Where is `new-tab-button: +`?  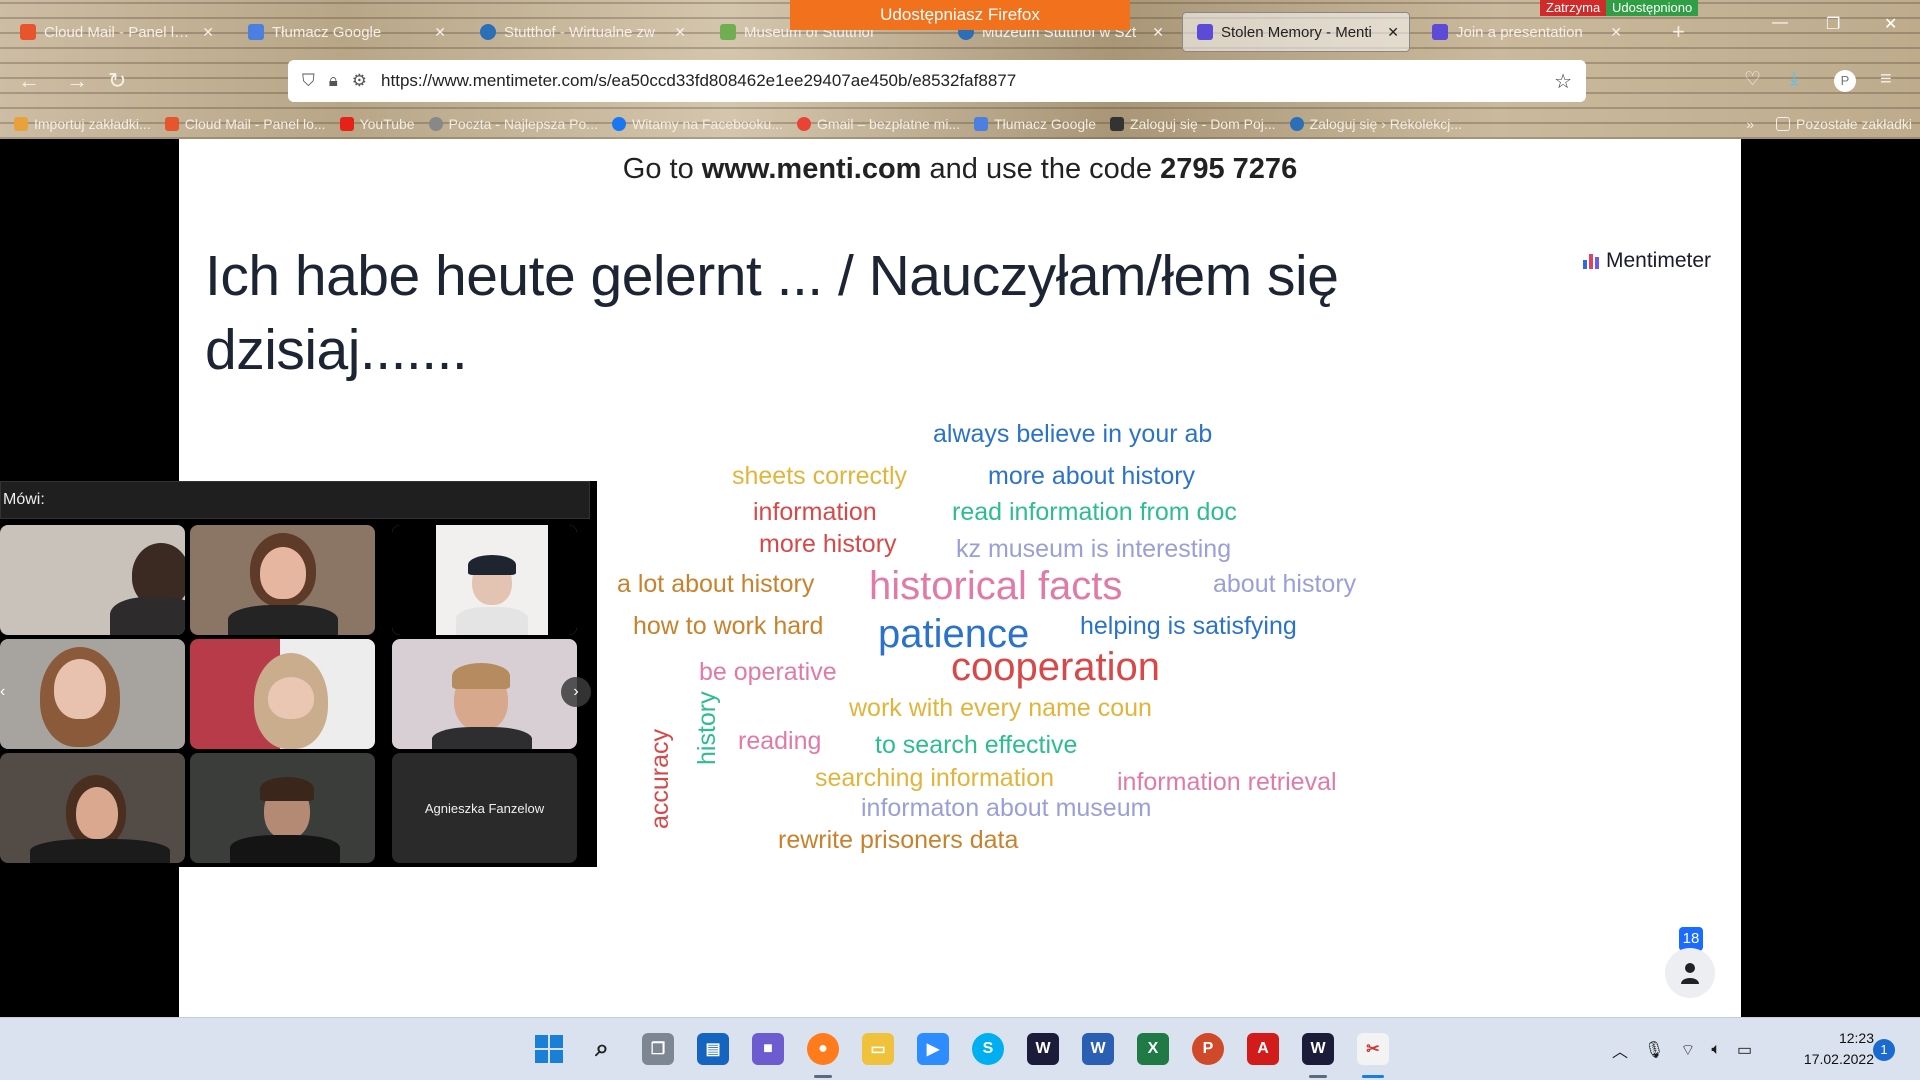
new-tab-button: + is located at coordinates (1676, 32).